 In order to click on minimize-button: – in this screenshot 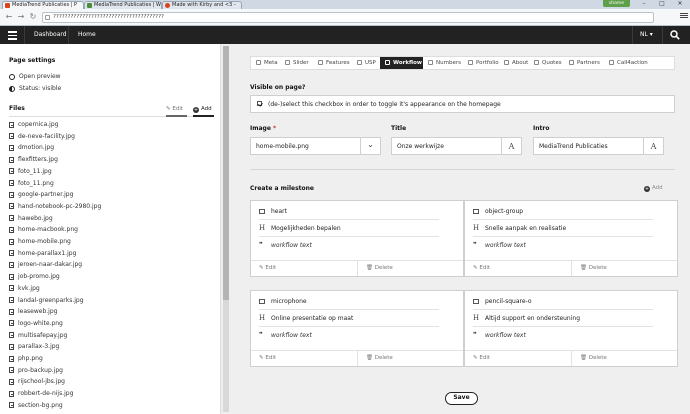, I will do `click(644, 4)`.